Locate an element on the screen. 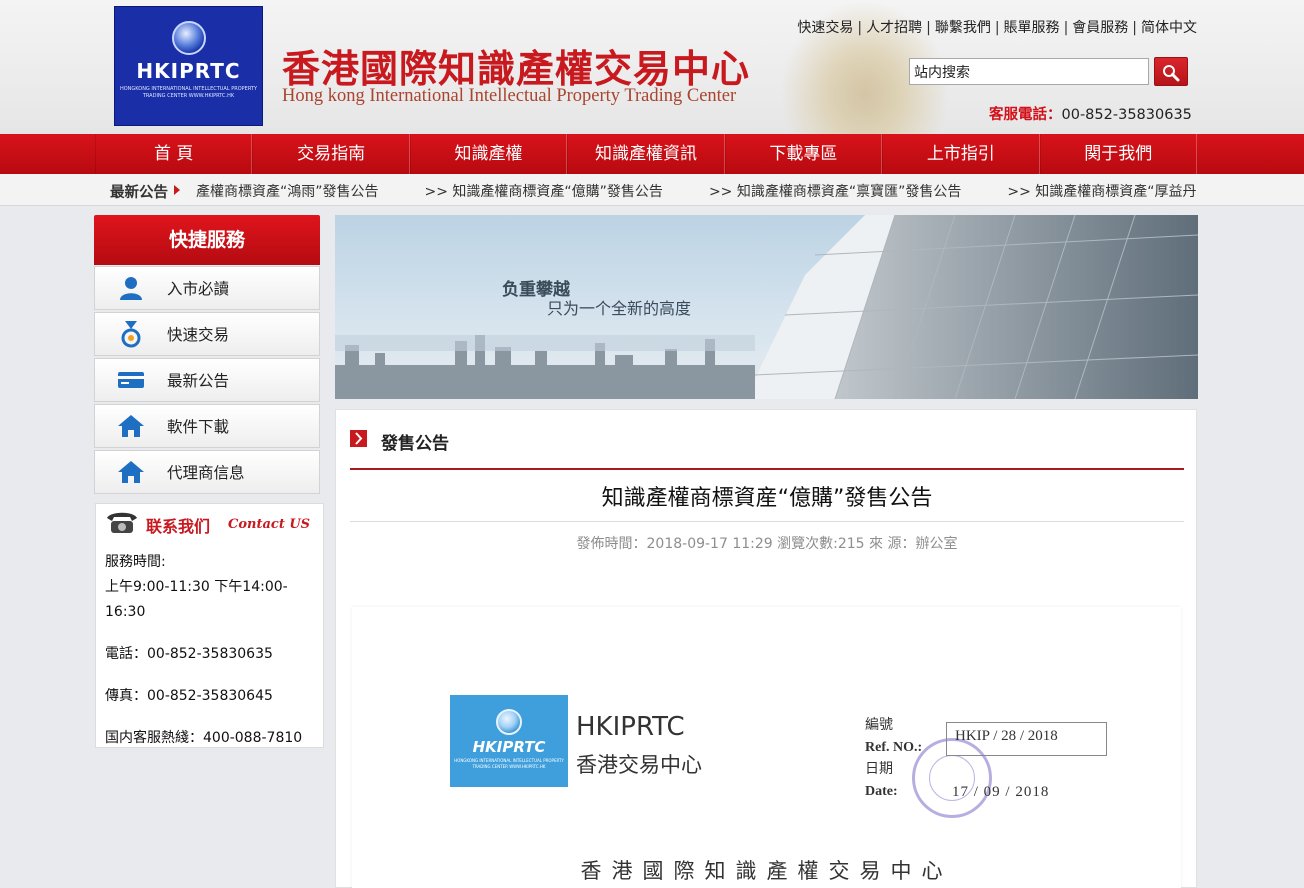 This screenshot has width=1304, height=888. contact-title-en: Contact US is located at coordinates (269, 524).